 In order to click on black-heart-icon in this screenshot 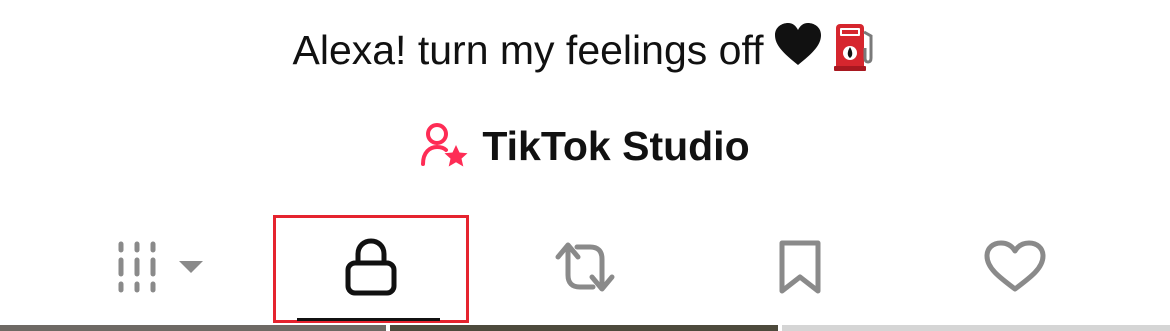, I will do `click(798, 53)`.